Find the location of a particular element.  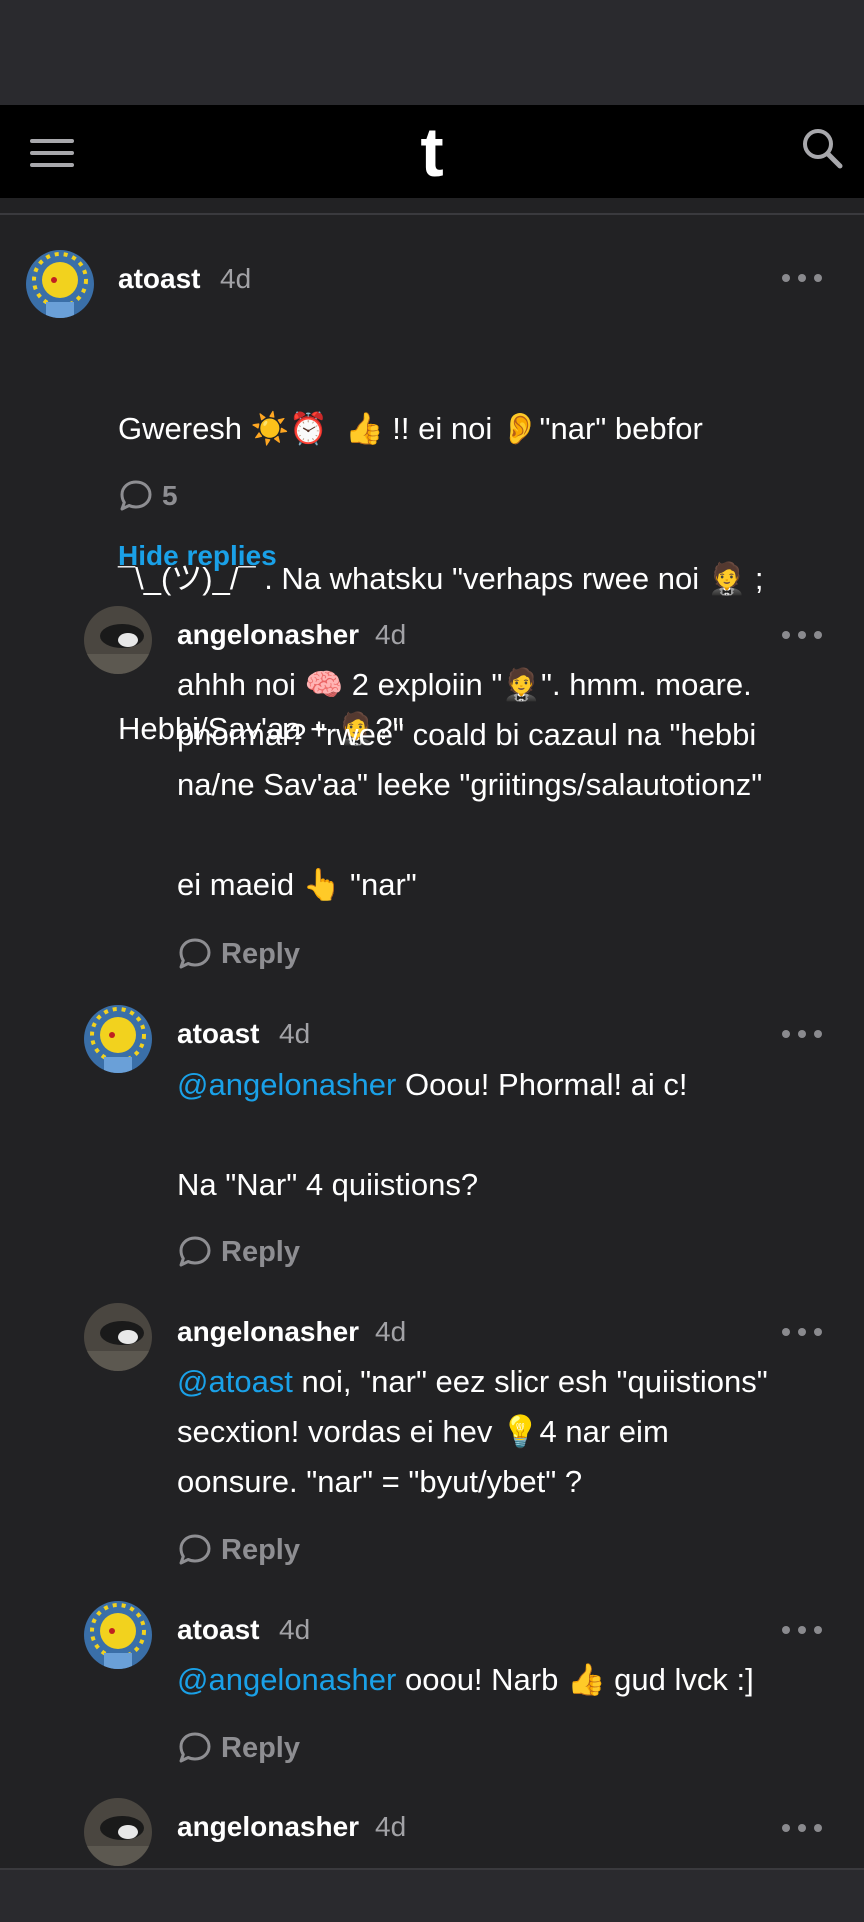

bottom-navigation-bar is located at coordinates (432, 1895).